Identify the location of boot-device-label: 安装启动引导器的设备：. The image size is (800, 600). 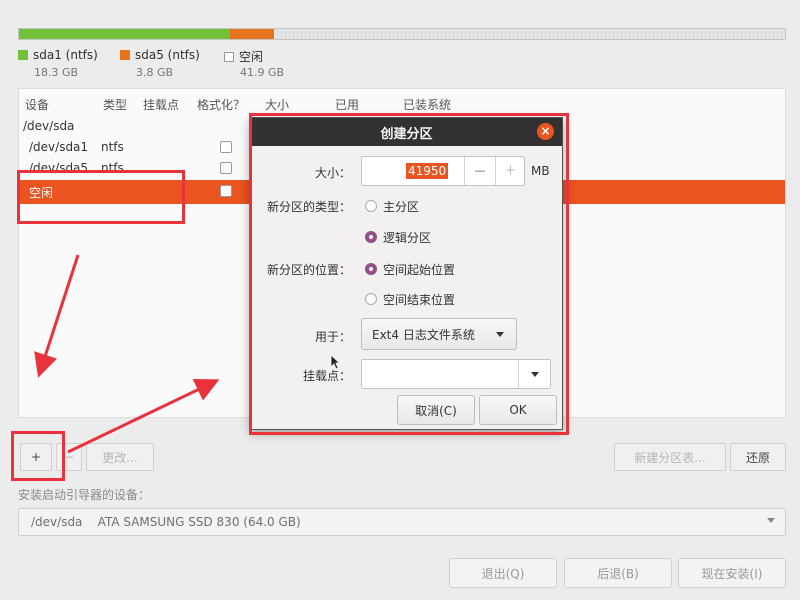
(84, 495).